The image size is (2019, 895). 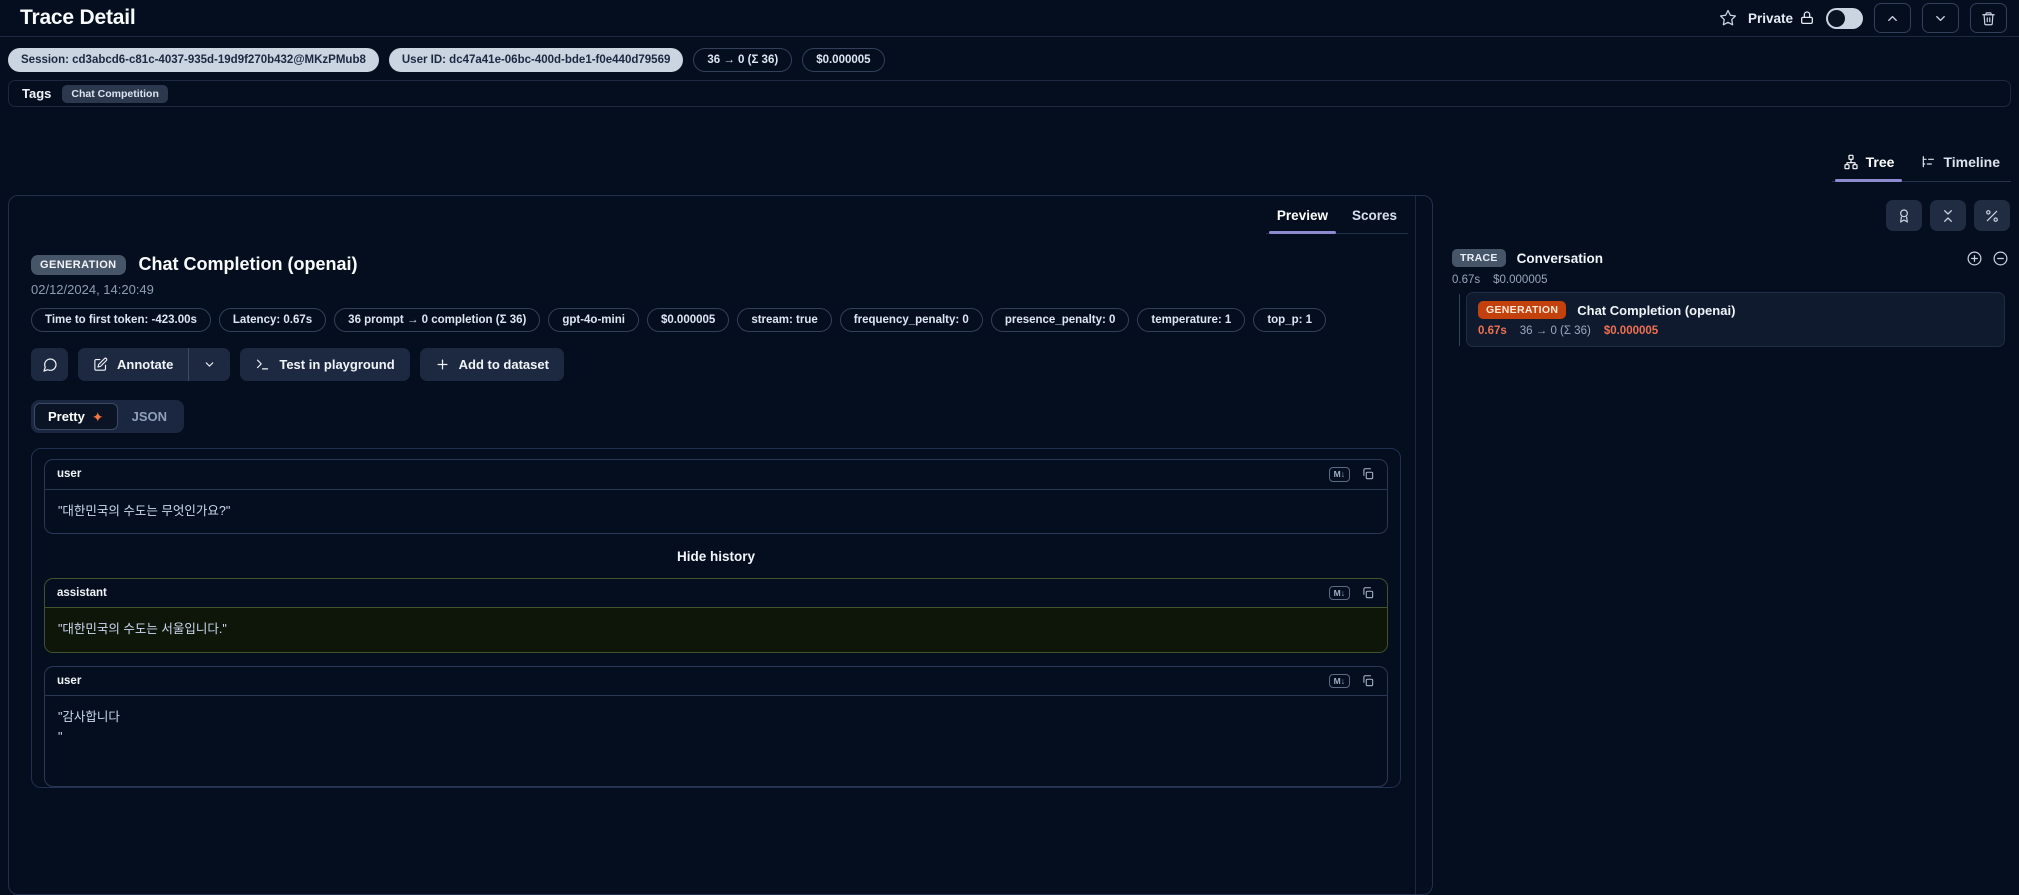 I want to click on percent-icon, so click(x=1992, y=216).